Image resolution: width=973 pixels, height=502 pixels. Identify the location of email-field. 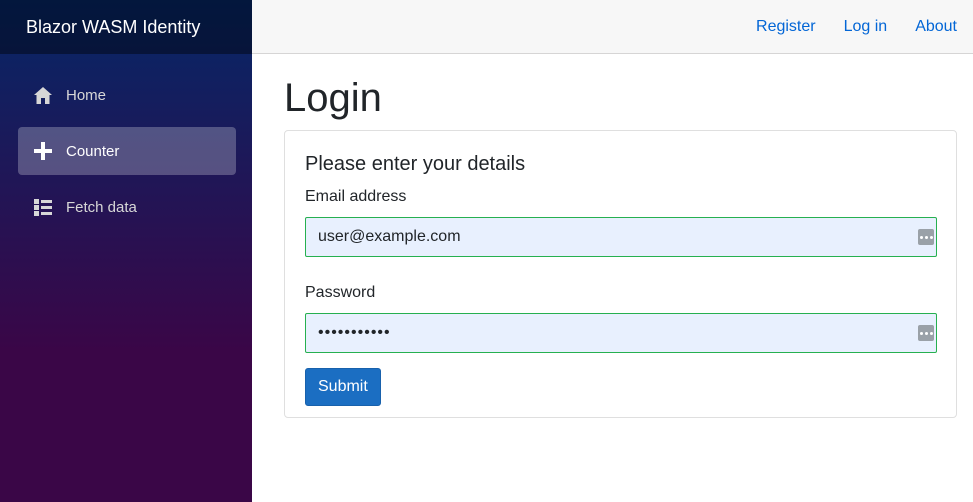
(608, 237).